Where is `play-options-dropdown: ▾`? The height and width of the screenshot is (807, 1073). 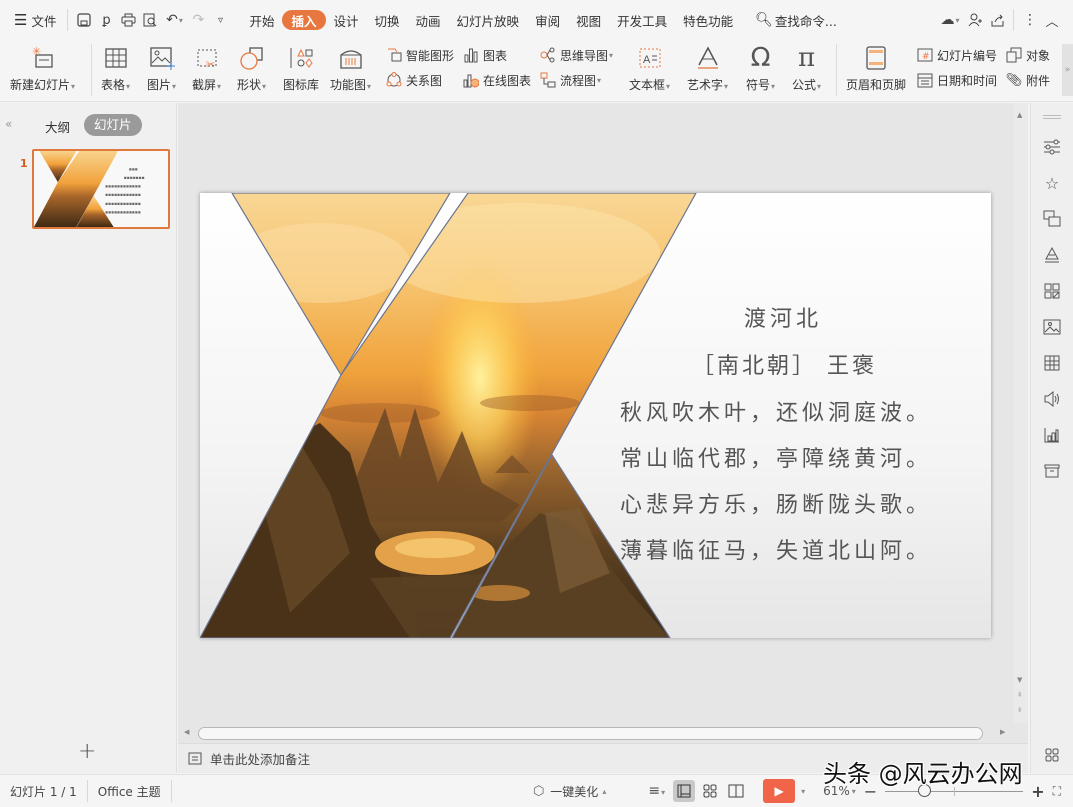 play-options-dropdown: ▾ is located at coordinates (803, 791).